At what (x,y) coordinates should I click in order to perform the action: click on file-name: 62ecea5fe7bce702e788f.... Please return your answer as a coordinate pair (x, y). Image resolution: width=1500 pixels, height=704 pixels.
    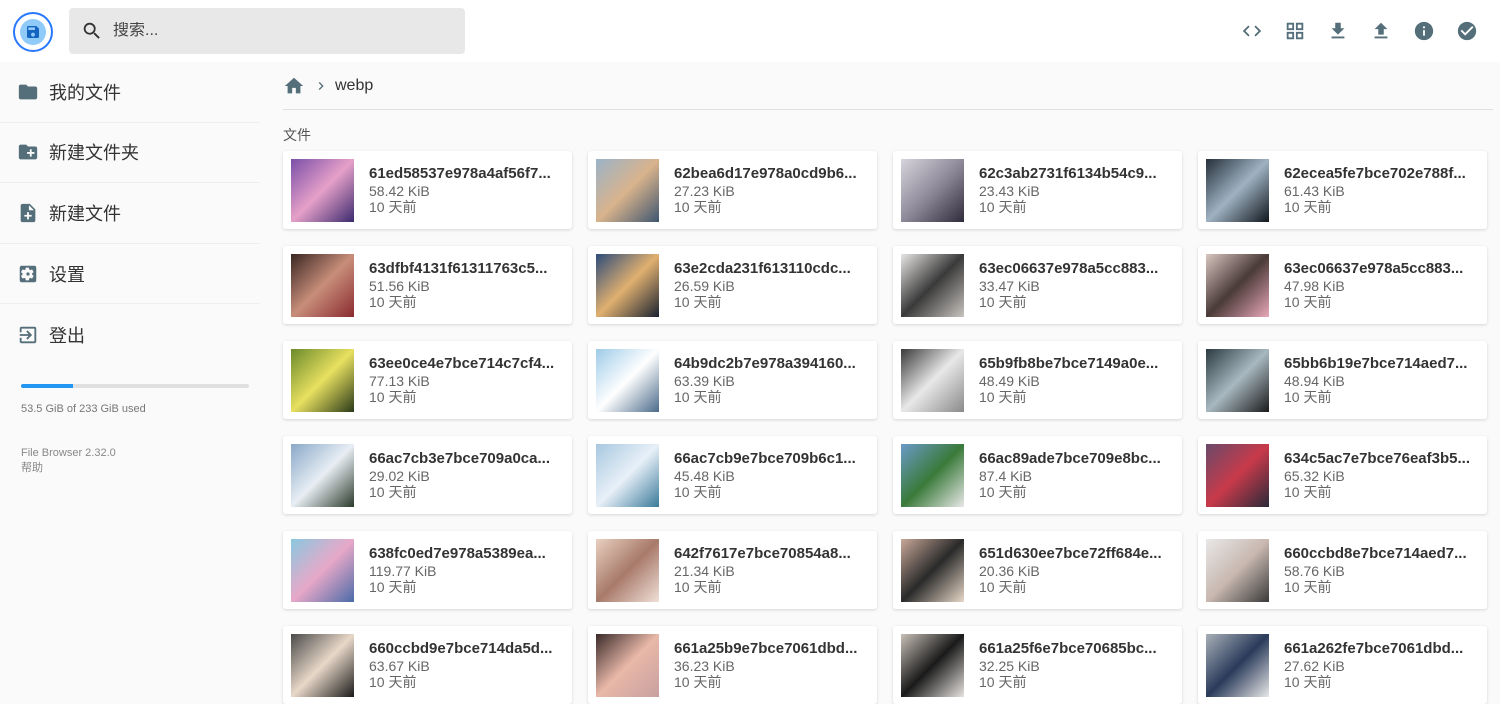
    Looking at the image, I should click on (1375, 173).